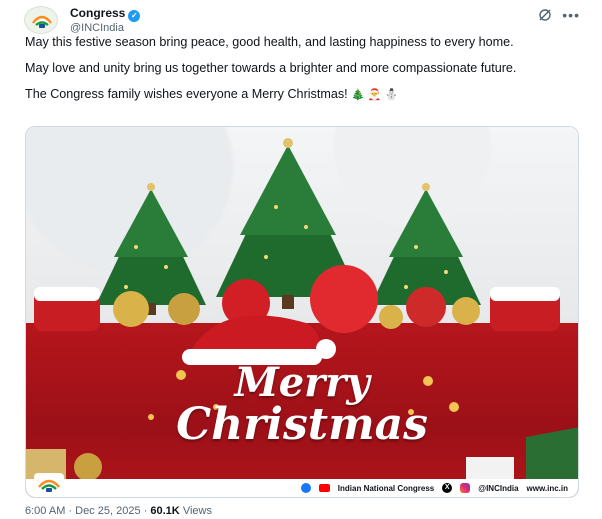 The height and width of the screenshot is (519, 602). I want to click on tweet-time: 6:00 AM, so click(45, 511).